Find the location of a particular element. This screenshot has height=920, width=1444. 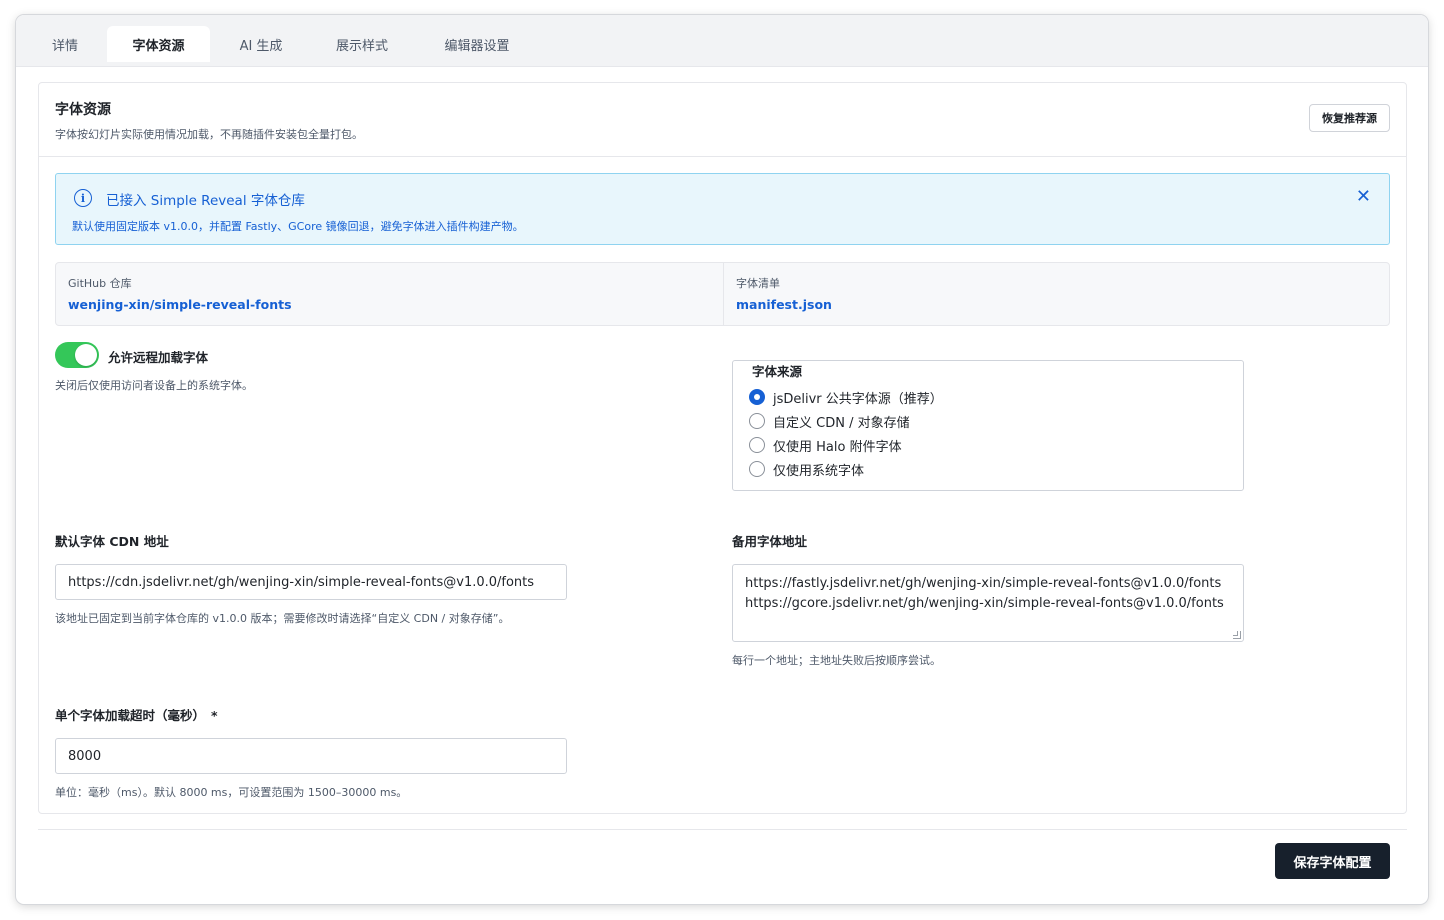

info-icon: i is located at coordinates (83, 198).